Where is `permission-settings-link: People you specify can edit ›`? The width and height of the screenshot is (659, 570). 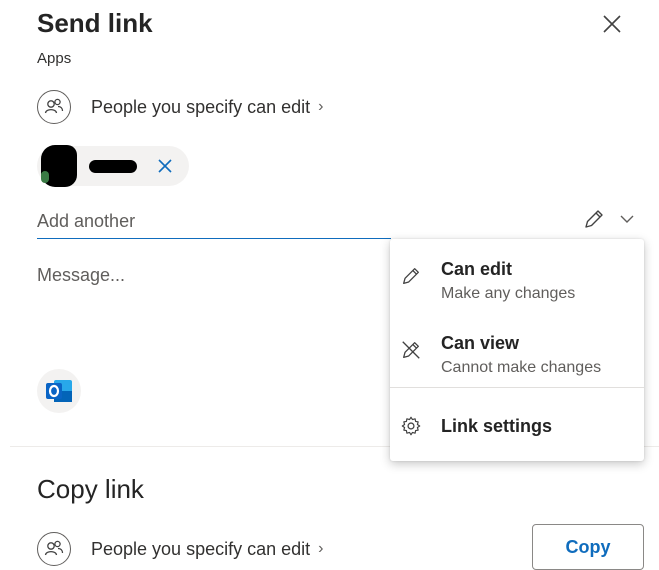
permission-settings-link: People you specify can edit › is located at coordinates (180, 107).